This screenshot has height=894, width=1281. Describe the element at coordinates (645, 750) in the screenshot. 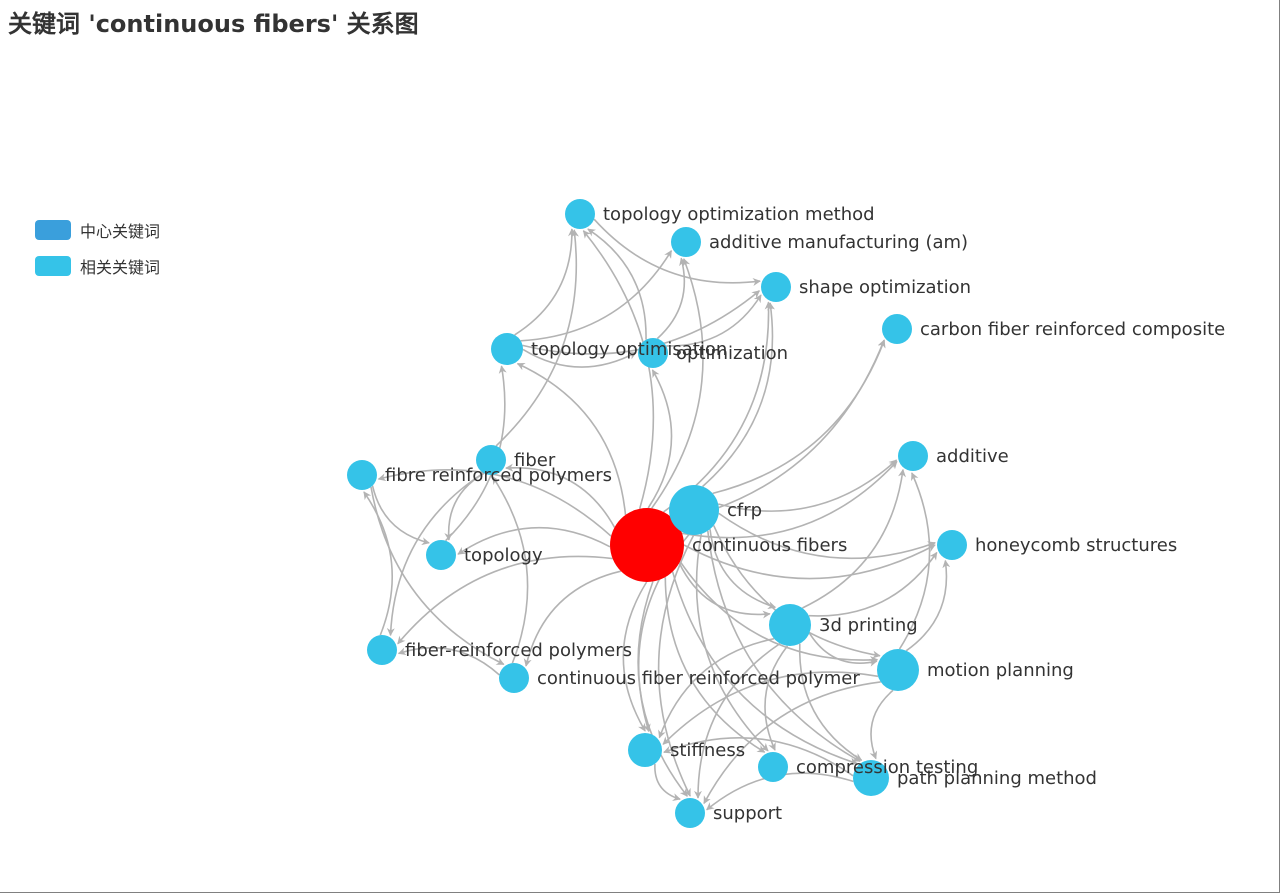

I see `node-stiffness` at that location.